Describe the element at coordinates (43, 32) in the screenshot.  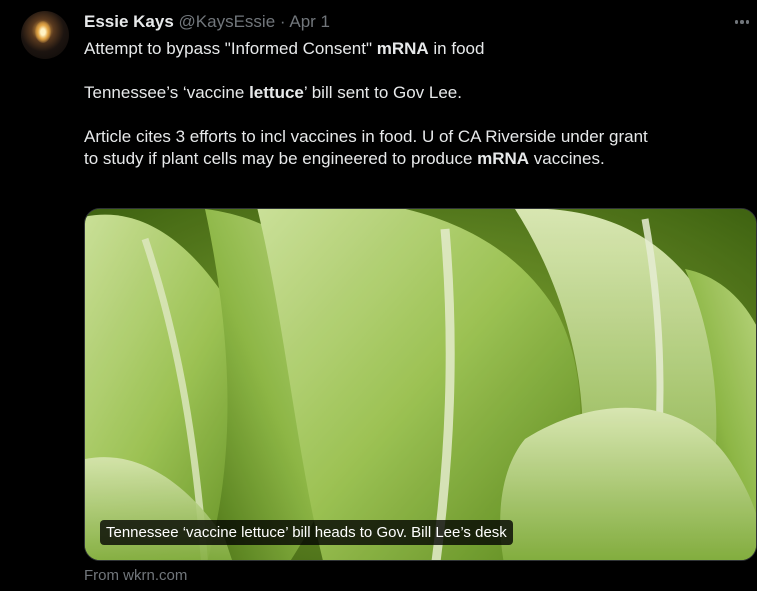
I see `avatar-image` at that location.